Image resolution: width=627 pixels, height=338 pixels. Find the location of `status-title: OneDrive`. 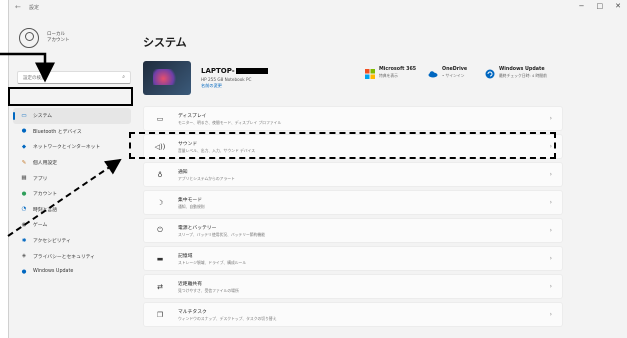

status-title: OneDrive is located at coordinates (455, 69).